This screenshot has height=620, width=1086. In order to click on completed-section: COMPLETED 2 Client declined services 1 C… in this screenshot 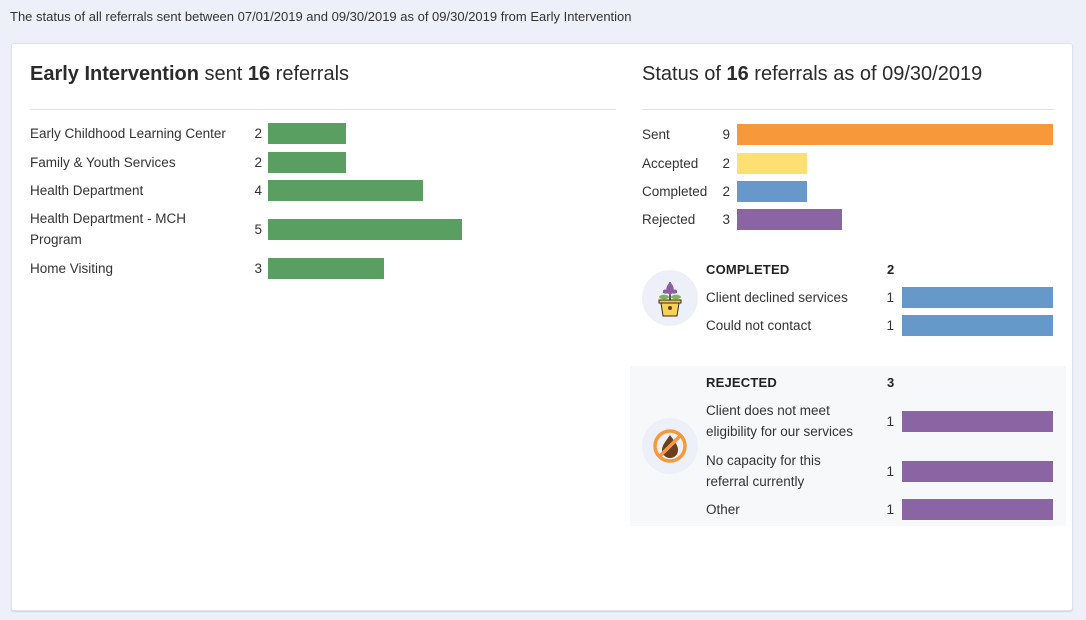, I will do `click(848, 302)`.